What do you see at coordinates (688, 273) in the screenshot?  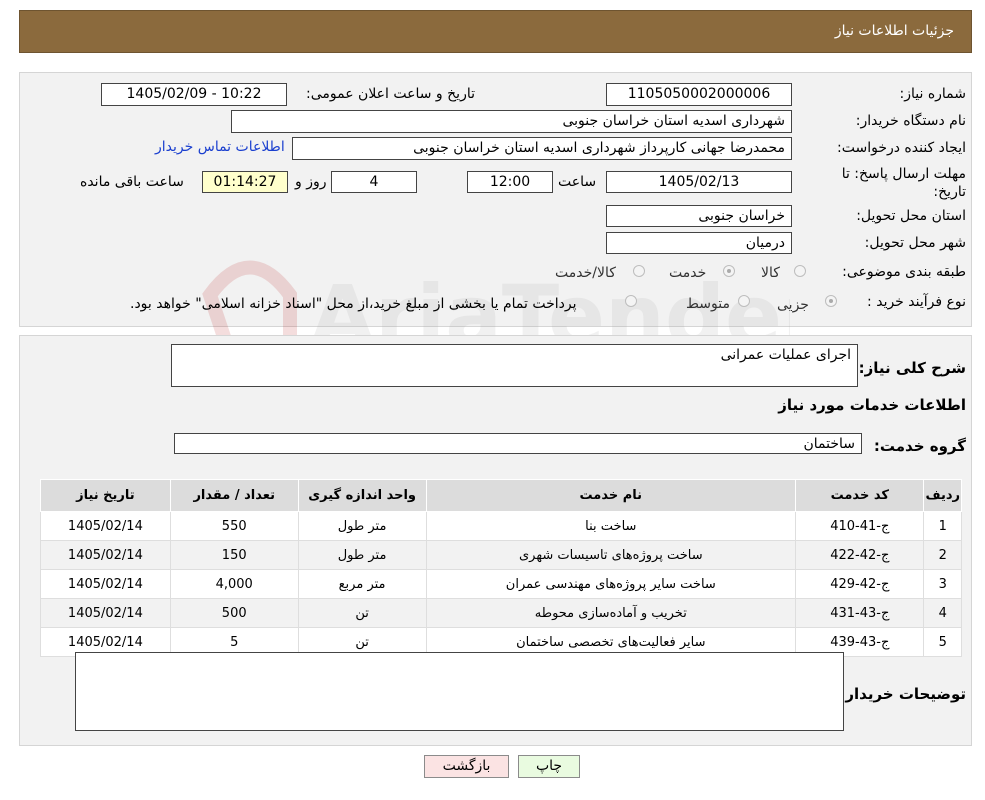 I see `category-option-service: خدمت` at bounding box center [688, 273].